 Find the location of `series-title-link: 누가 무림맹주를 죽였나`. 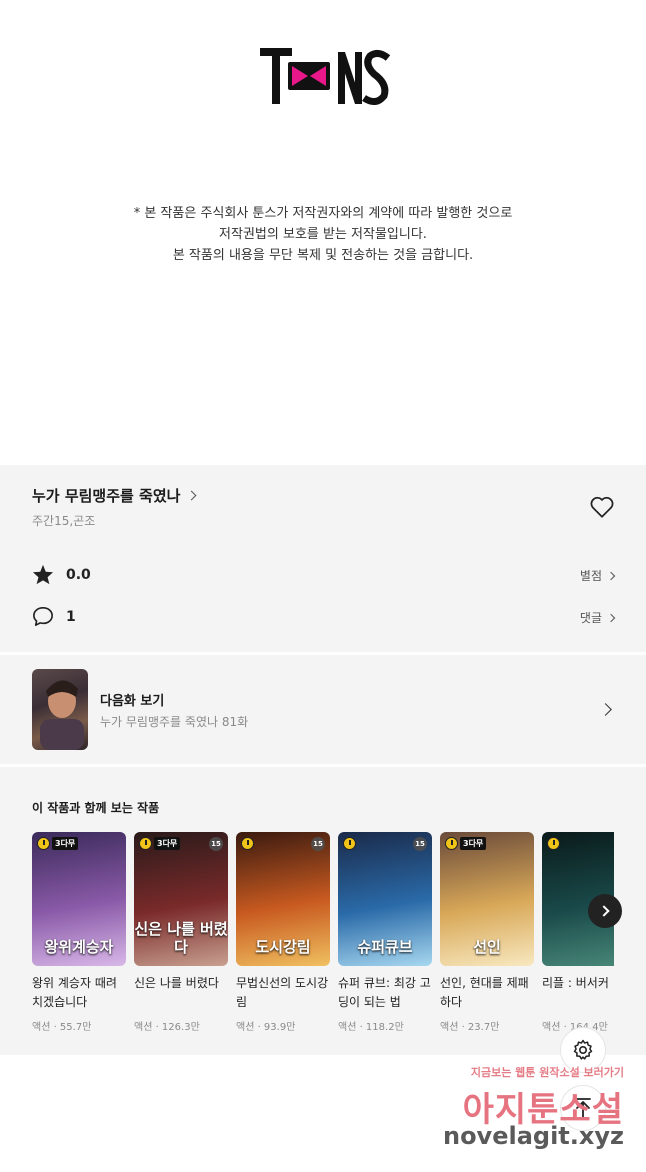

series-title-link: 누가 무림맹주를 죽였나 is located at coordinates (114, 495).